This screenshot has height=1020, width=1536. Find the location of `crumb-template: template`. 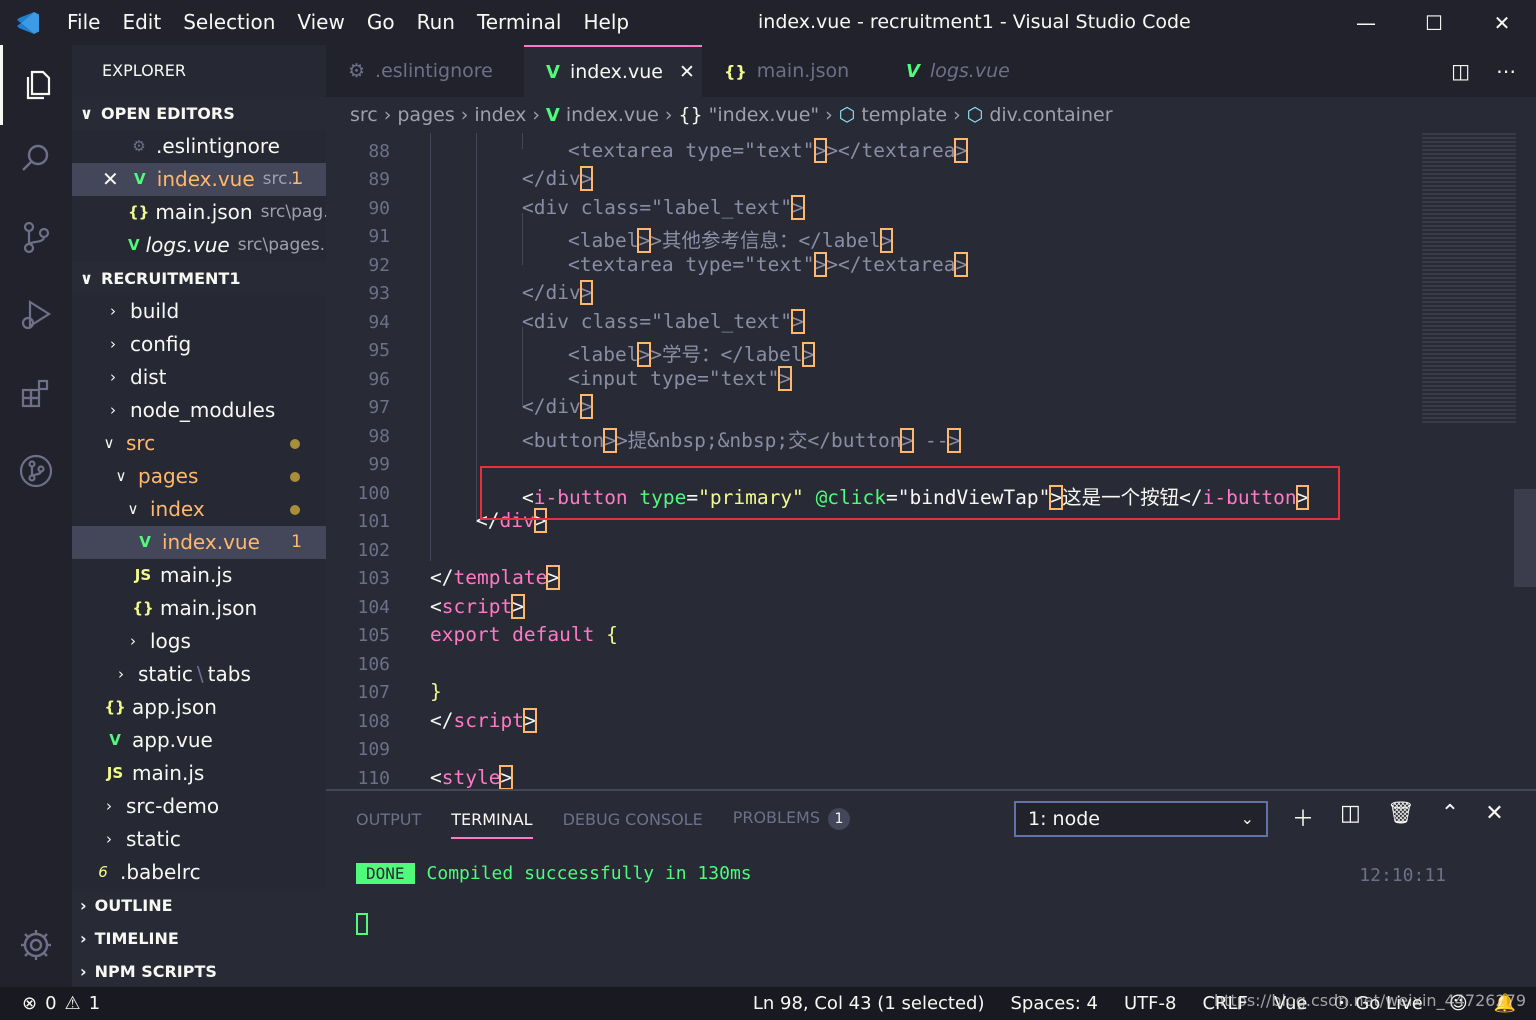

crumb-template: template is located at coordinates (904, 115).